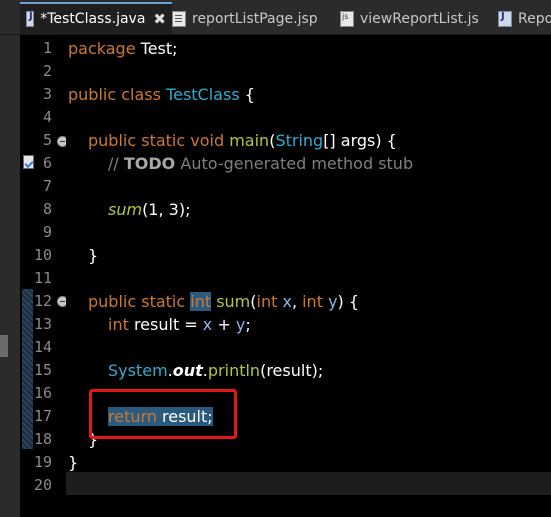 The image size is (551, 517). What do you see at coordinates (47, 140) in the screenshot?
I see `line-number: 5` at bounding box center [47, 140].